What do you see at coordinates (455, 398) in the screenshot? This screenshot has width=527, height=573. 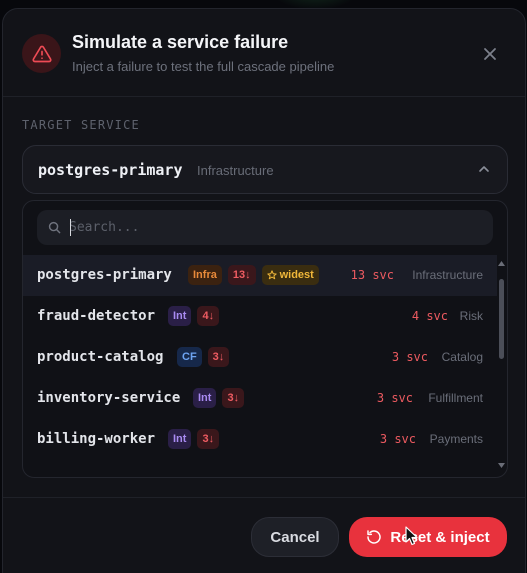 I see `service-category: Fulfillment` at bounding box center [455, 398].